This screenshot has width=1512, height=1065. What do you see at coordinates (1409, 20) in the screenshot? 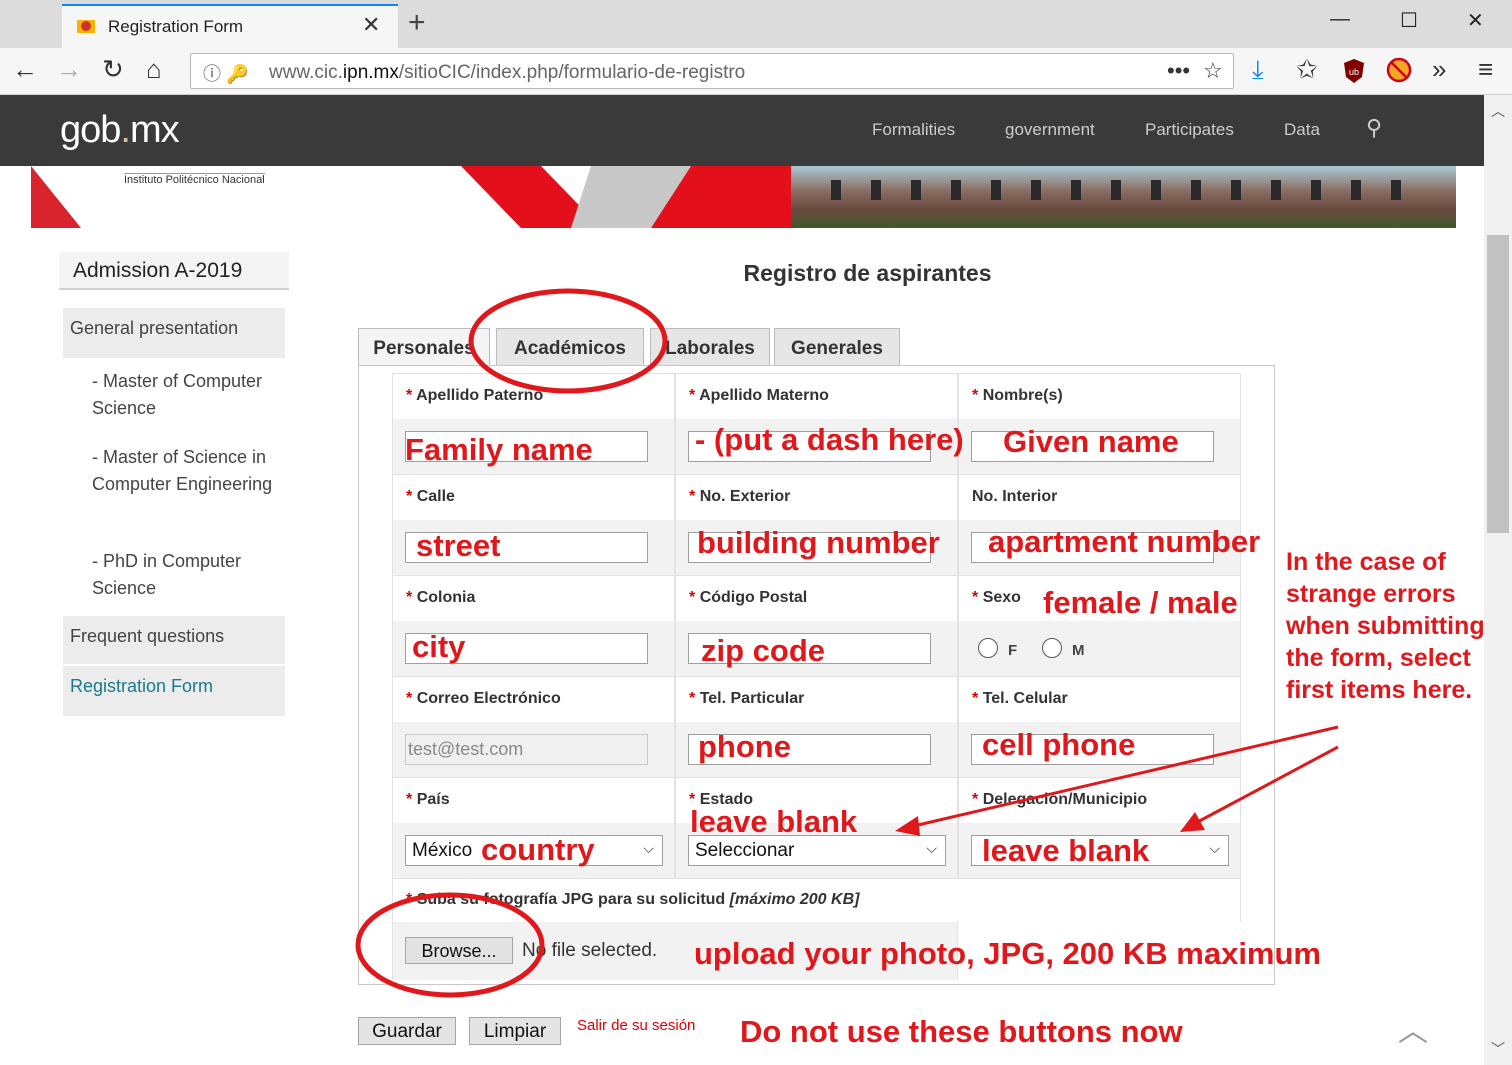
I see `maximize-icon: ☐` at bounding box center [1409, 20].